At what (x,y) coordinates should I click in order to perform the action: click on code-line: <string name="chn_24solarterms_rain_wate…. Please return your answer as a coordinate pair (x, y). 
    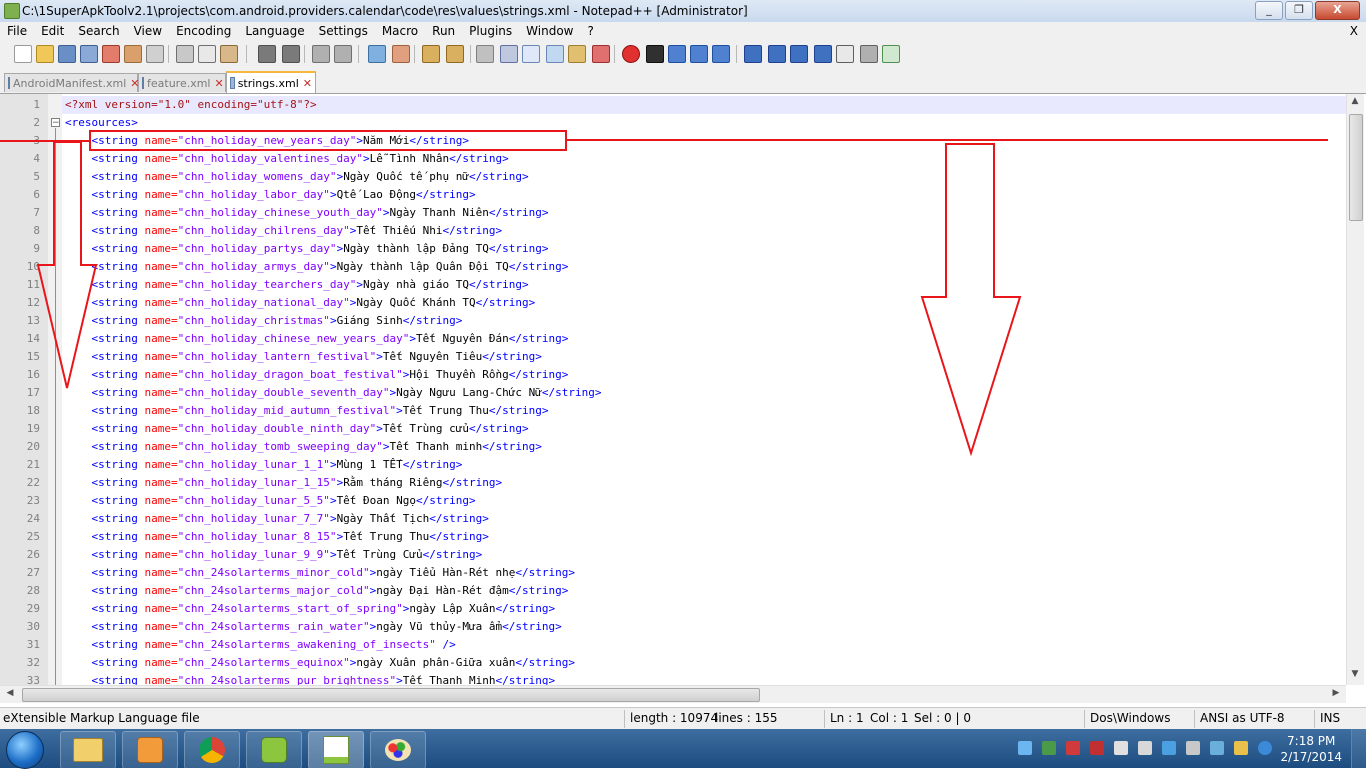
    Looking at the image, I should click on (313, 627).